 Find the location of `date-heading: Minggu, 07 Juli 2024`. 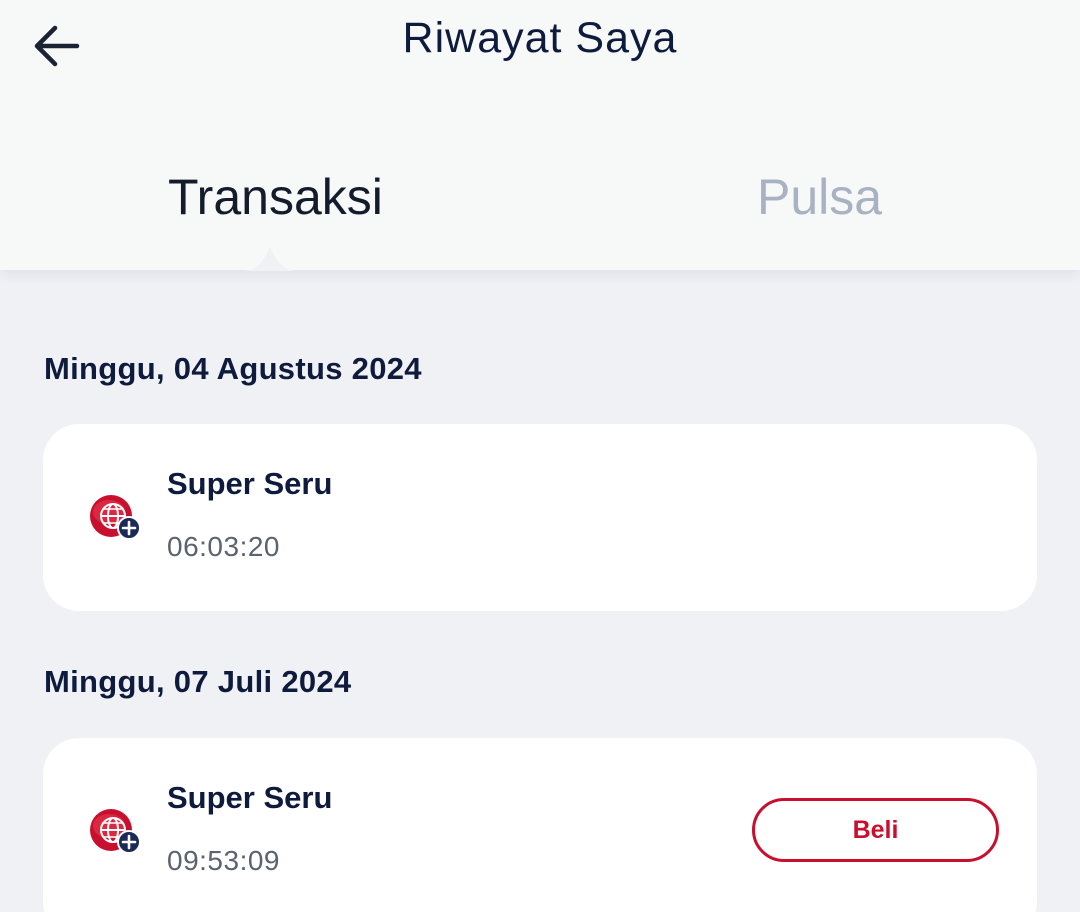

date-heading: Minggu, 07 Juli 2024 is located at coordinates (198, 681).